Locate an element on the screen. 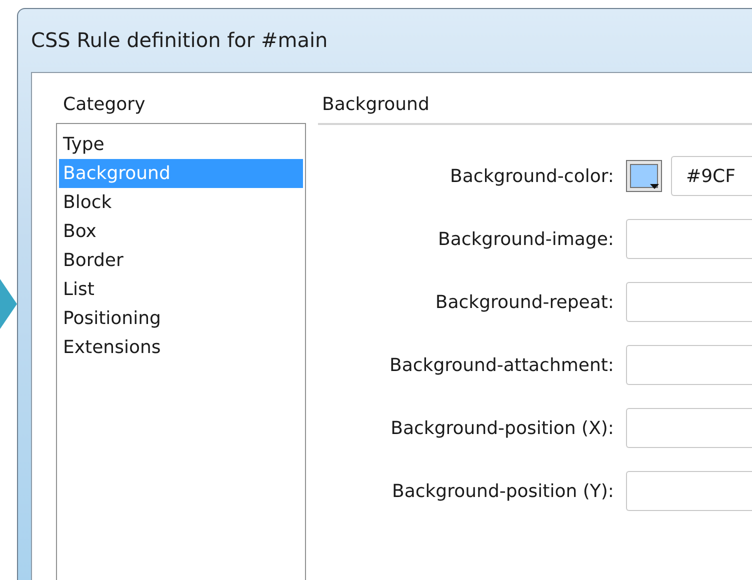 Image resolution: width=752 pixels, height=580 pixels. color-picker is located at coordinates (644, 176).